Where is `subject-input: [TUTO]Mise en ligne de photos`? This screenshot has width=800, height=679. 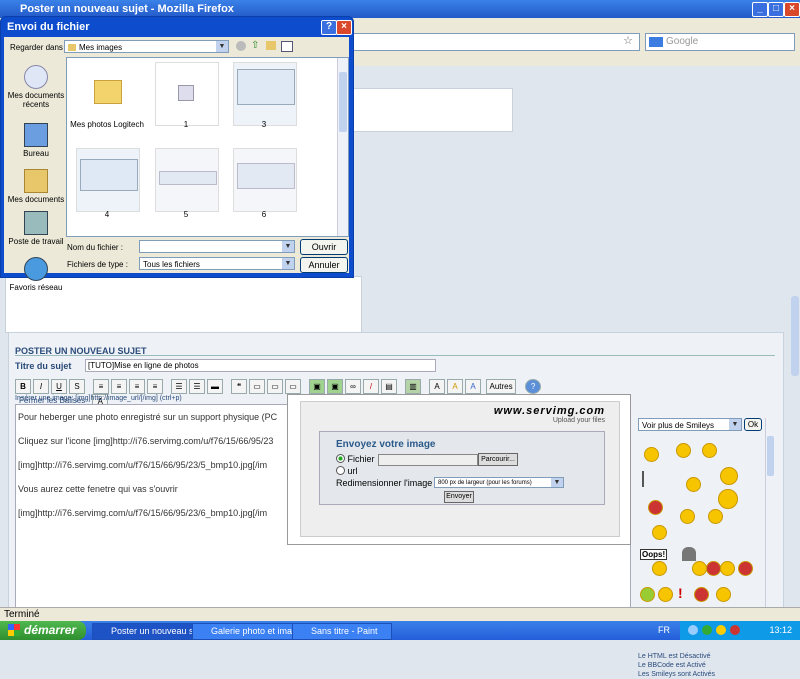
subject-input: [TUTO]Mise en ligne de photos is located at coordinates (260, 365).